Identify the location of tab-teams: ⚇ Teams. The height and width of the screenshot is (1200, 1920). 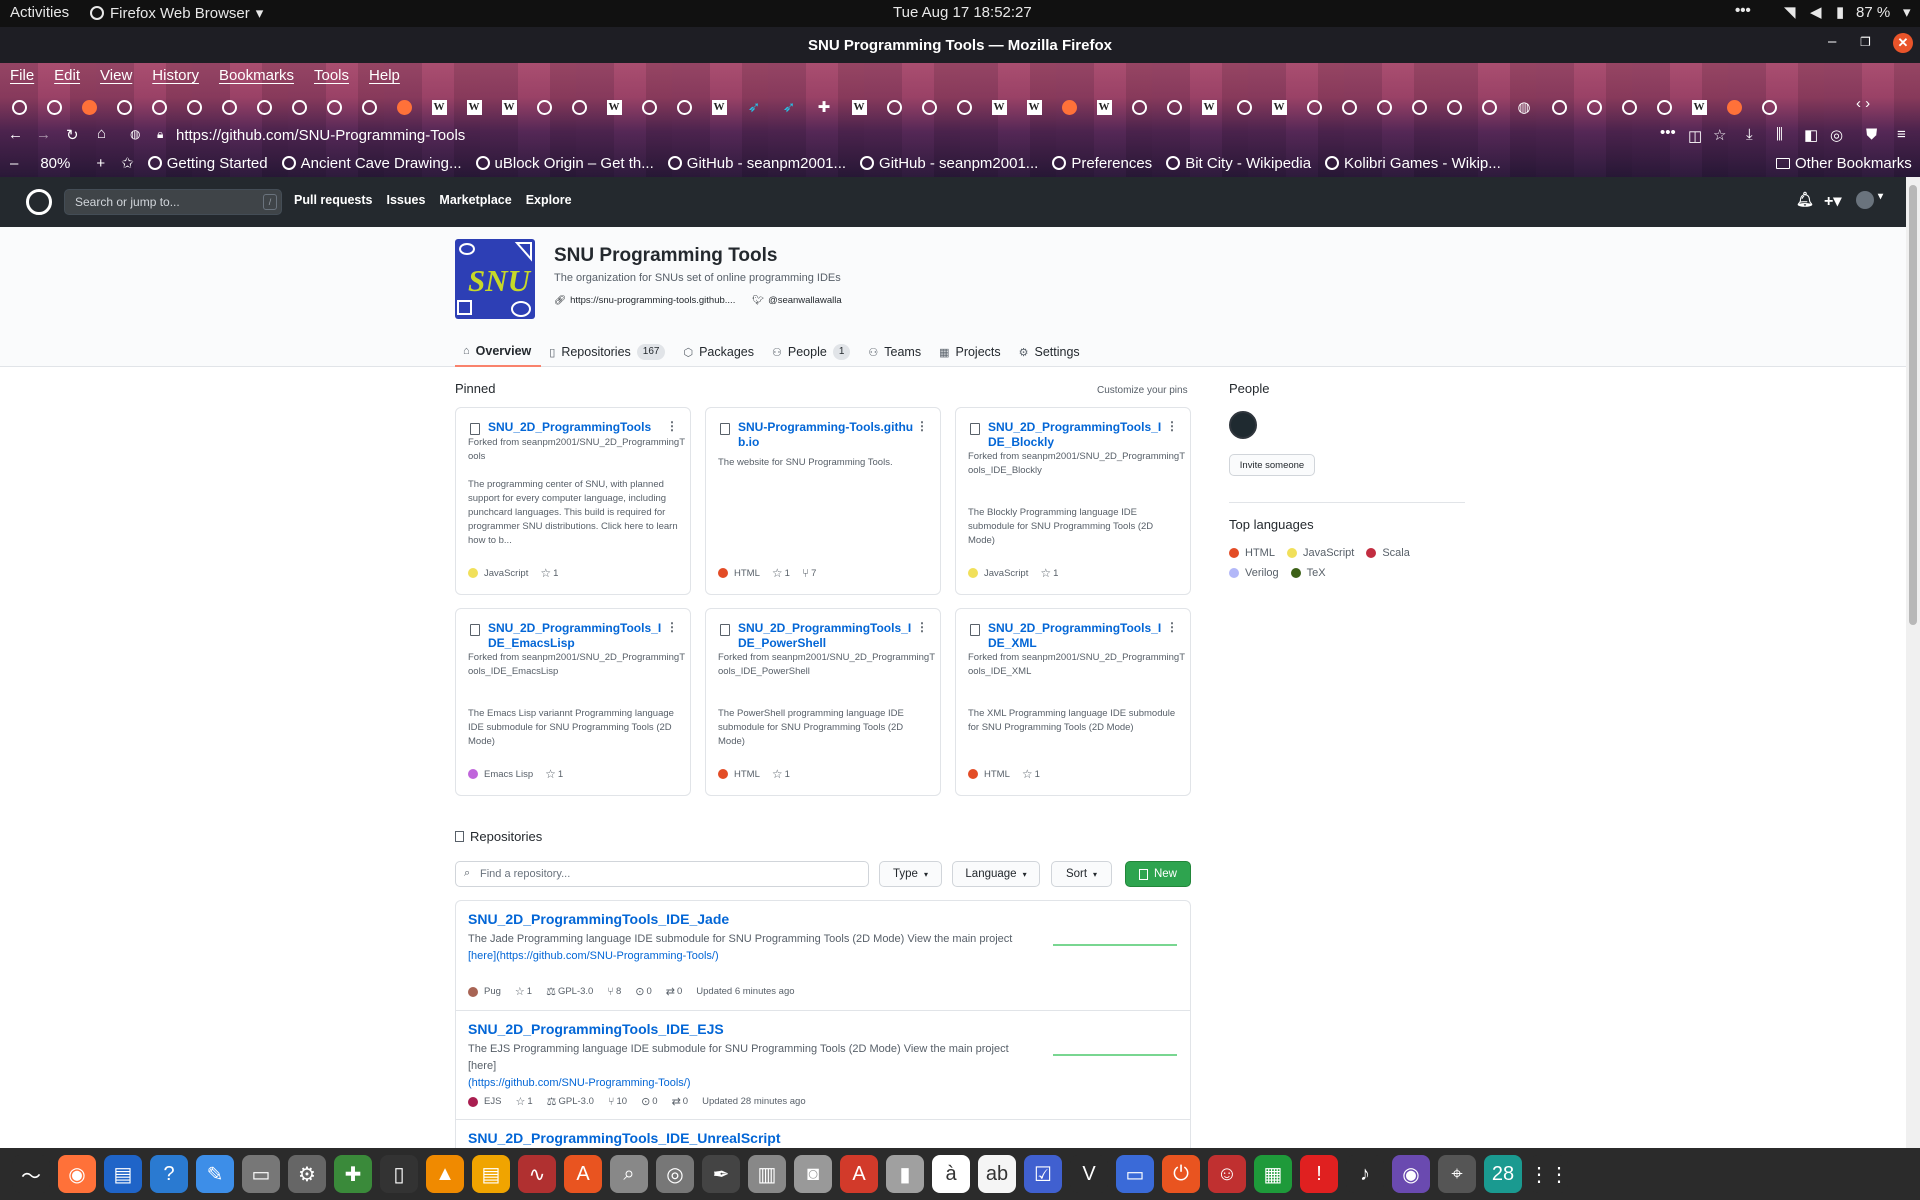
(895, 352).